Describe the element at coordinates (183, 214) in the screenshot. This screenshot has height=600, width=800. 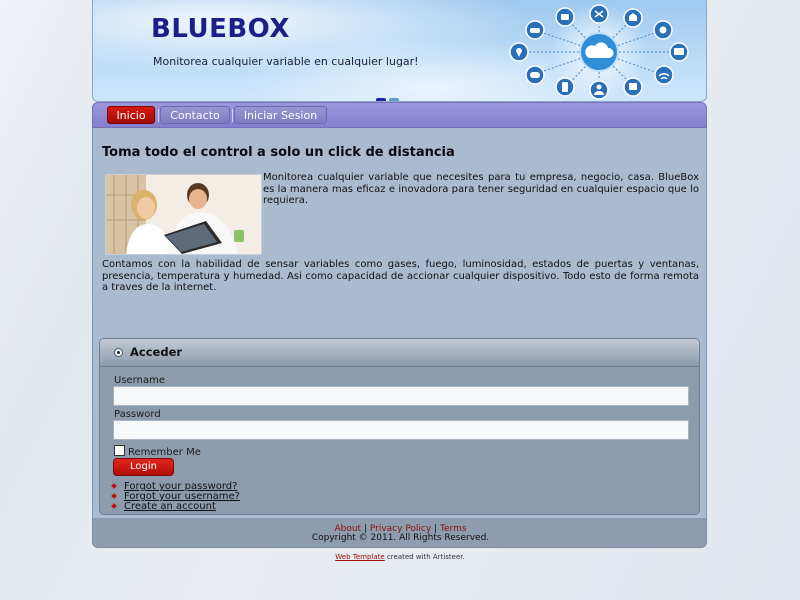
I see `people-laptop-photo` at that location.